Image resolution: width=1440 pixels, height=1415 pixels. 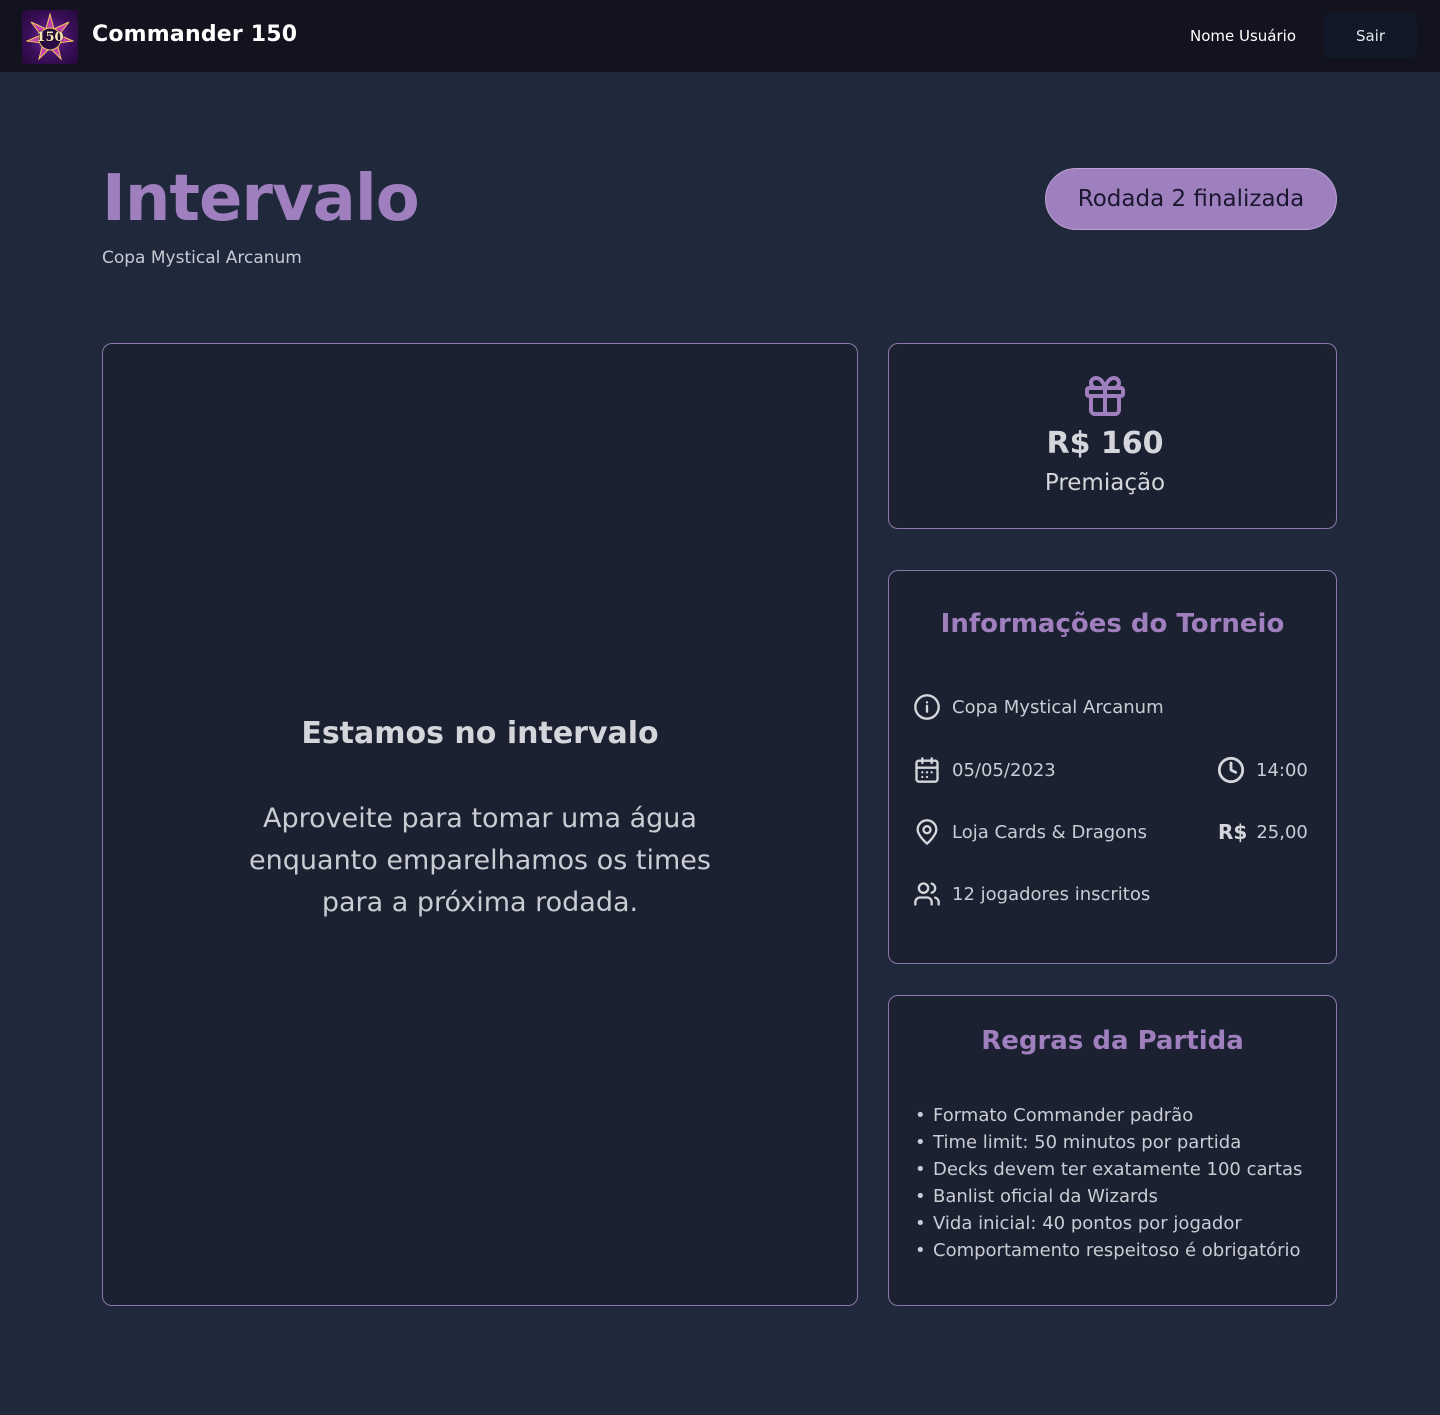 What do you see at coordinates (927, 707) in the screenshot?
I see `info-icon` at bounding box center [927, 707].